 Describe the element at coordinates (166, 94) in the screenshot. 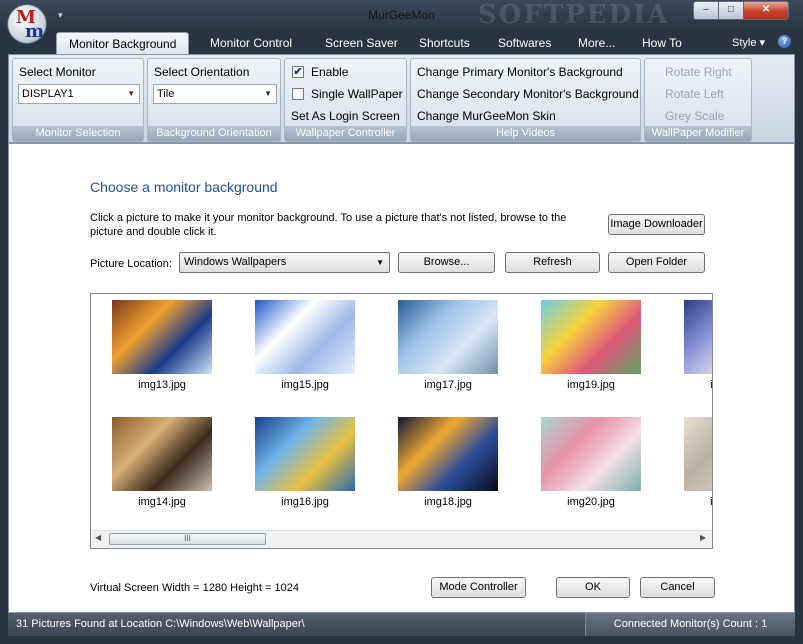

I see `select-orientation-value: Tile` at that location.